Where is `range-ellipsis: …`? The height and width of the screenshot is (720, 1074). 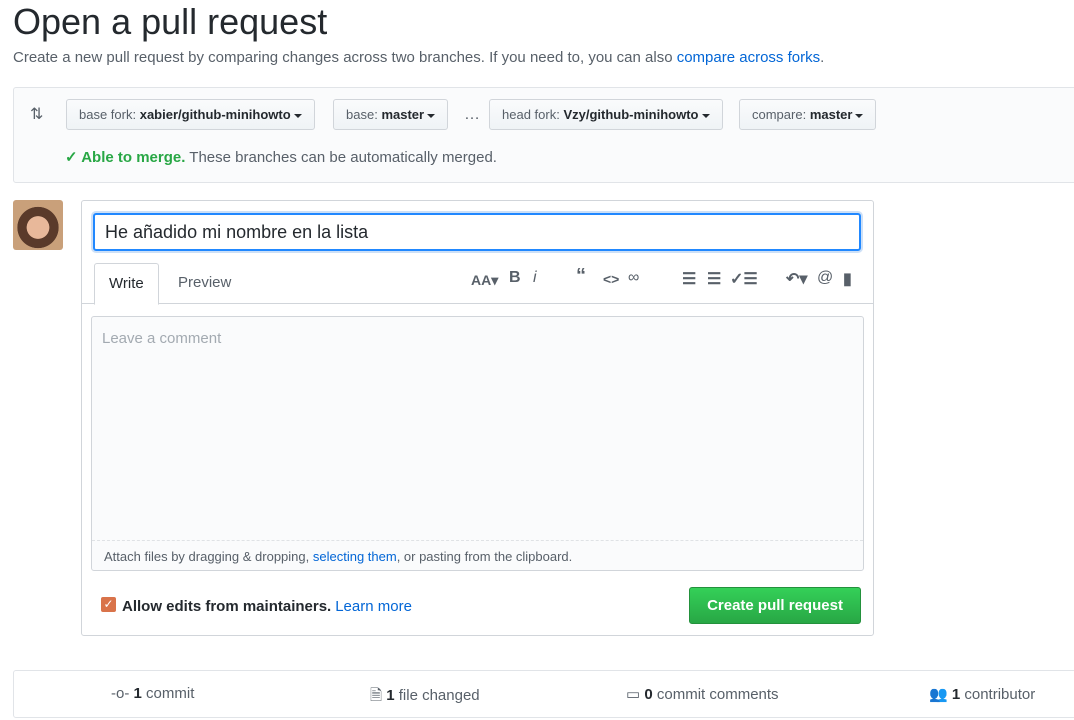 range-ellipsis: … is located at coordinates (472, 114).